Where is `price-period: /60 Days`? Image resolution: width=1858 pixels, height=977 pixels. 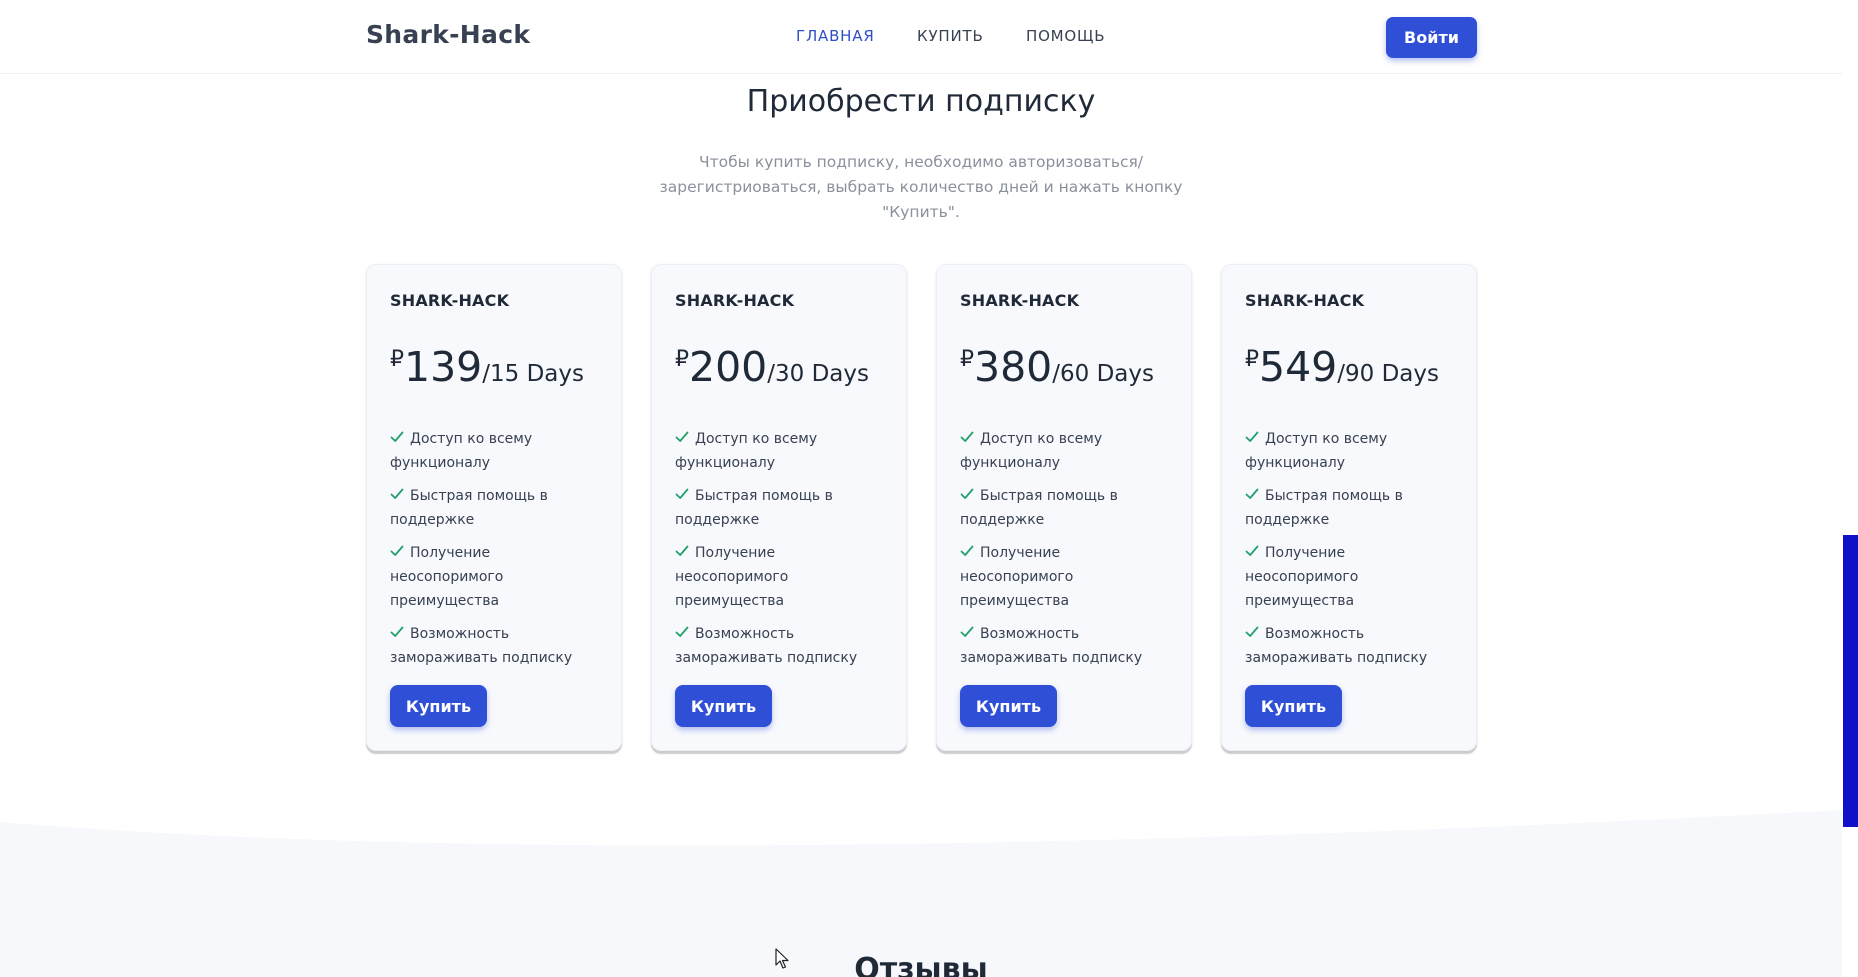 price-period: /60 Days is located at coordinates (1103, 374).